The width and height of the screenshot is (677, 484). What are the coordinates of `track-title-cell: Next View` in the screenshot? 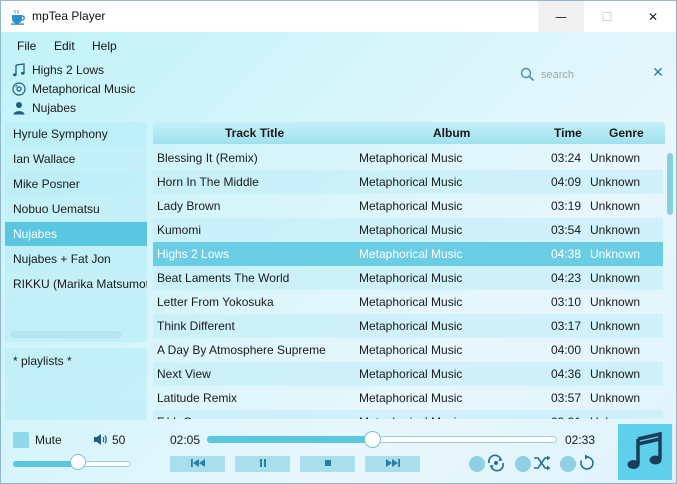 It's located at (184, 374).